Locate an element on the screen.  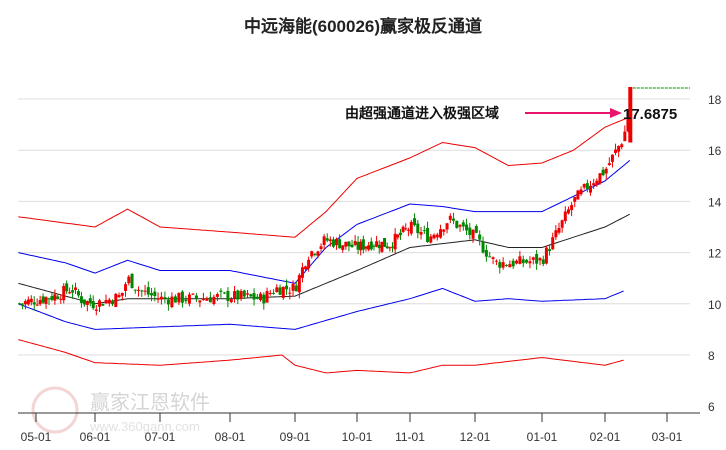
y-tick-label: 14 is located at coordinates (715, 202).